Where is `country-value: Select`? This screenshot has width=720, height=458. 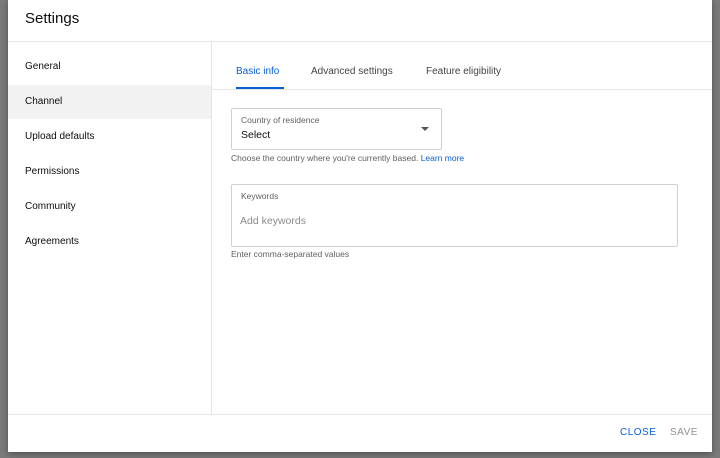
country-value: Select is located at coordinates (256, 135).